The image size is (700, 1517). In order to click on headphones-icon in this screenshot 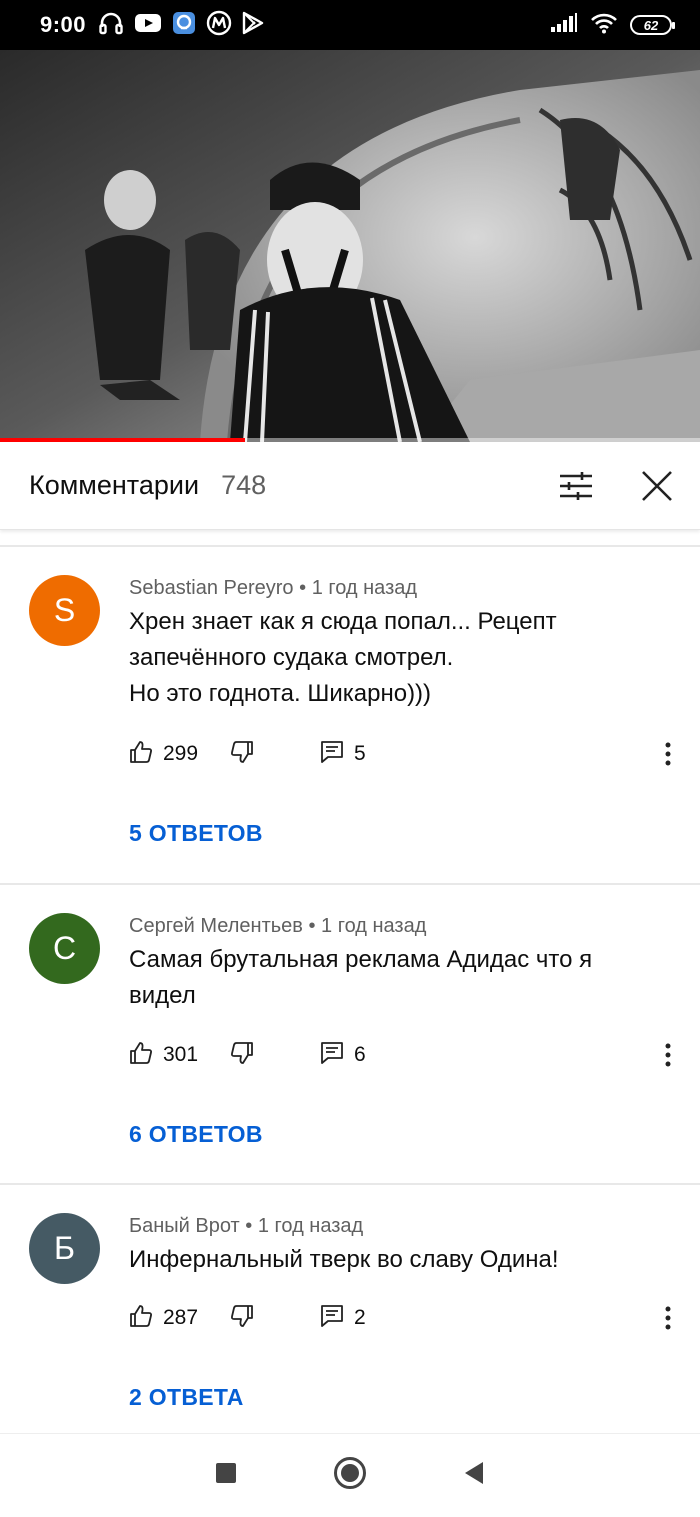, I will do `click(111, 25)`.